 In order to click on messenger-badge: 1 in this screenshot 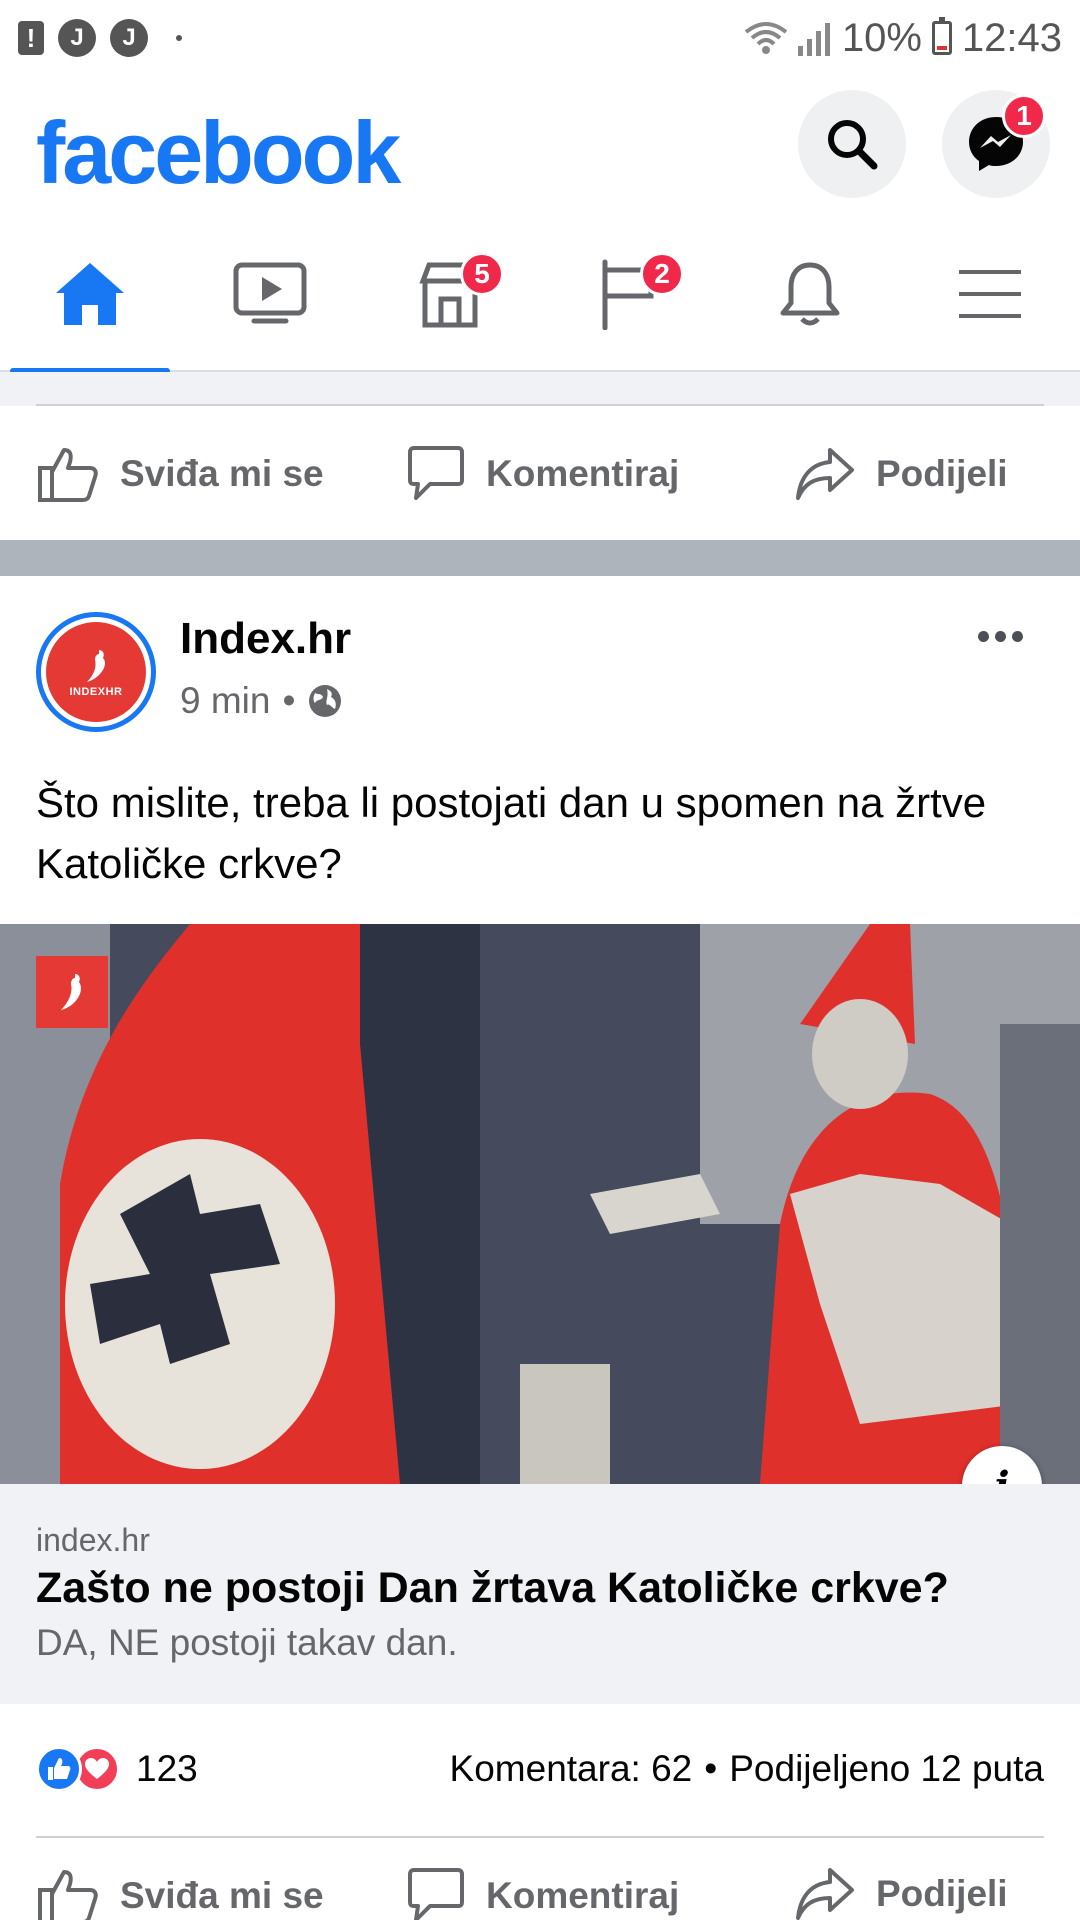, I will do `click(1024, 116)`.